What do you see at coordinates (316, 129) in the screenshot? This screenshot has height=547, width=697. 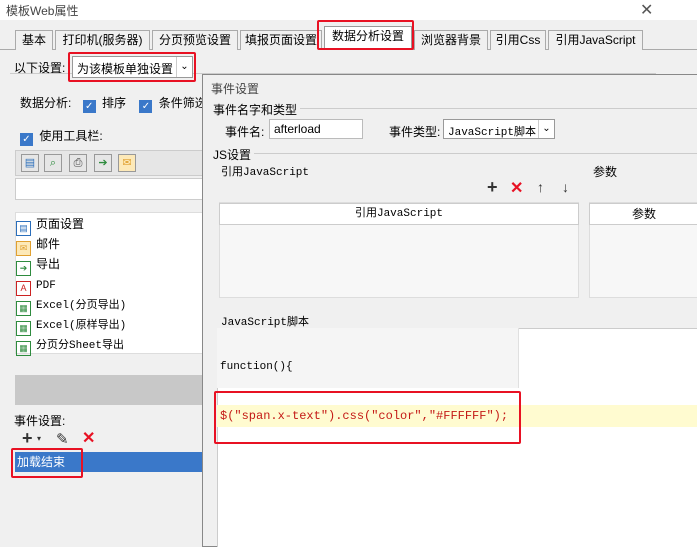 I see `event-name-input: afterload` at bounding box center [316, 129].